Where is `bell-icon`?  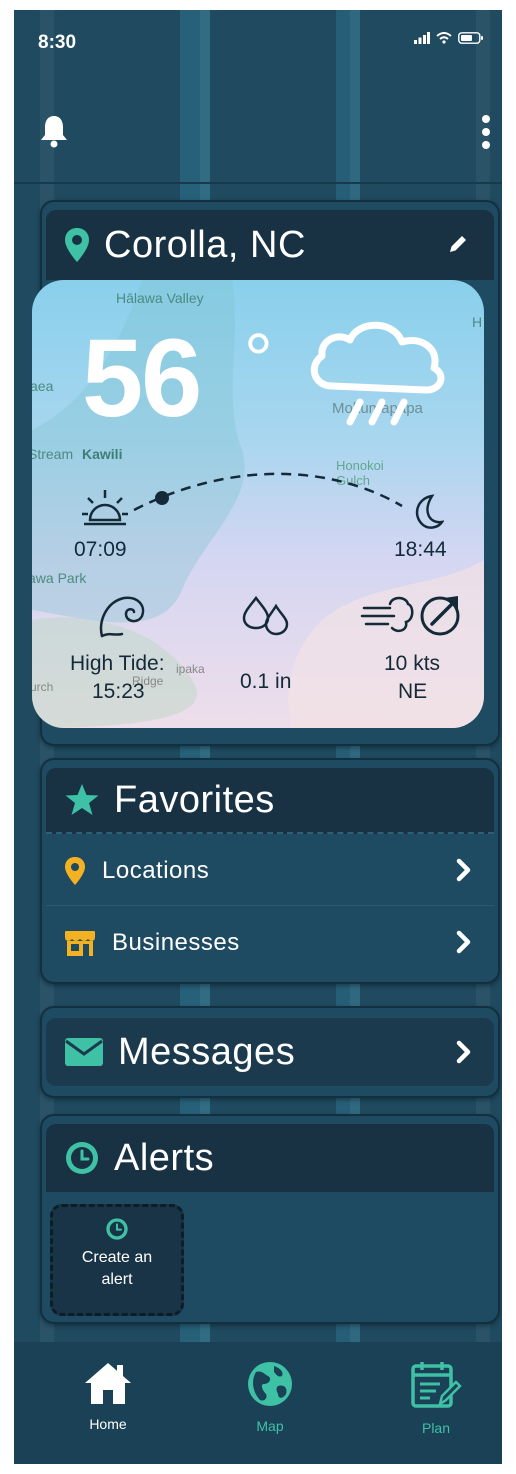
bell-icon is located at coordinates (54, 132).